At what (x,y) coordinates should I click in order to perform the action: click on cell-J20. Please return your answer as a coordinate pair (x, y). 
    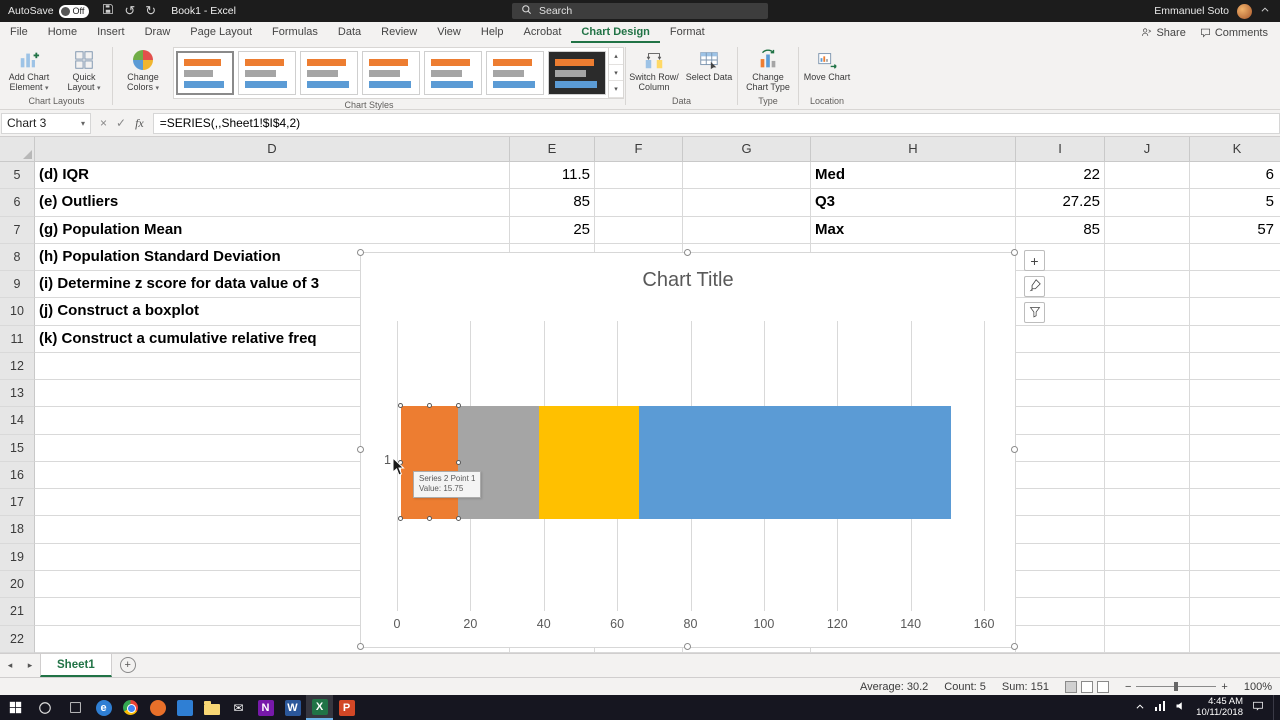
    Looking at the image, I should click on (1147, 584).